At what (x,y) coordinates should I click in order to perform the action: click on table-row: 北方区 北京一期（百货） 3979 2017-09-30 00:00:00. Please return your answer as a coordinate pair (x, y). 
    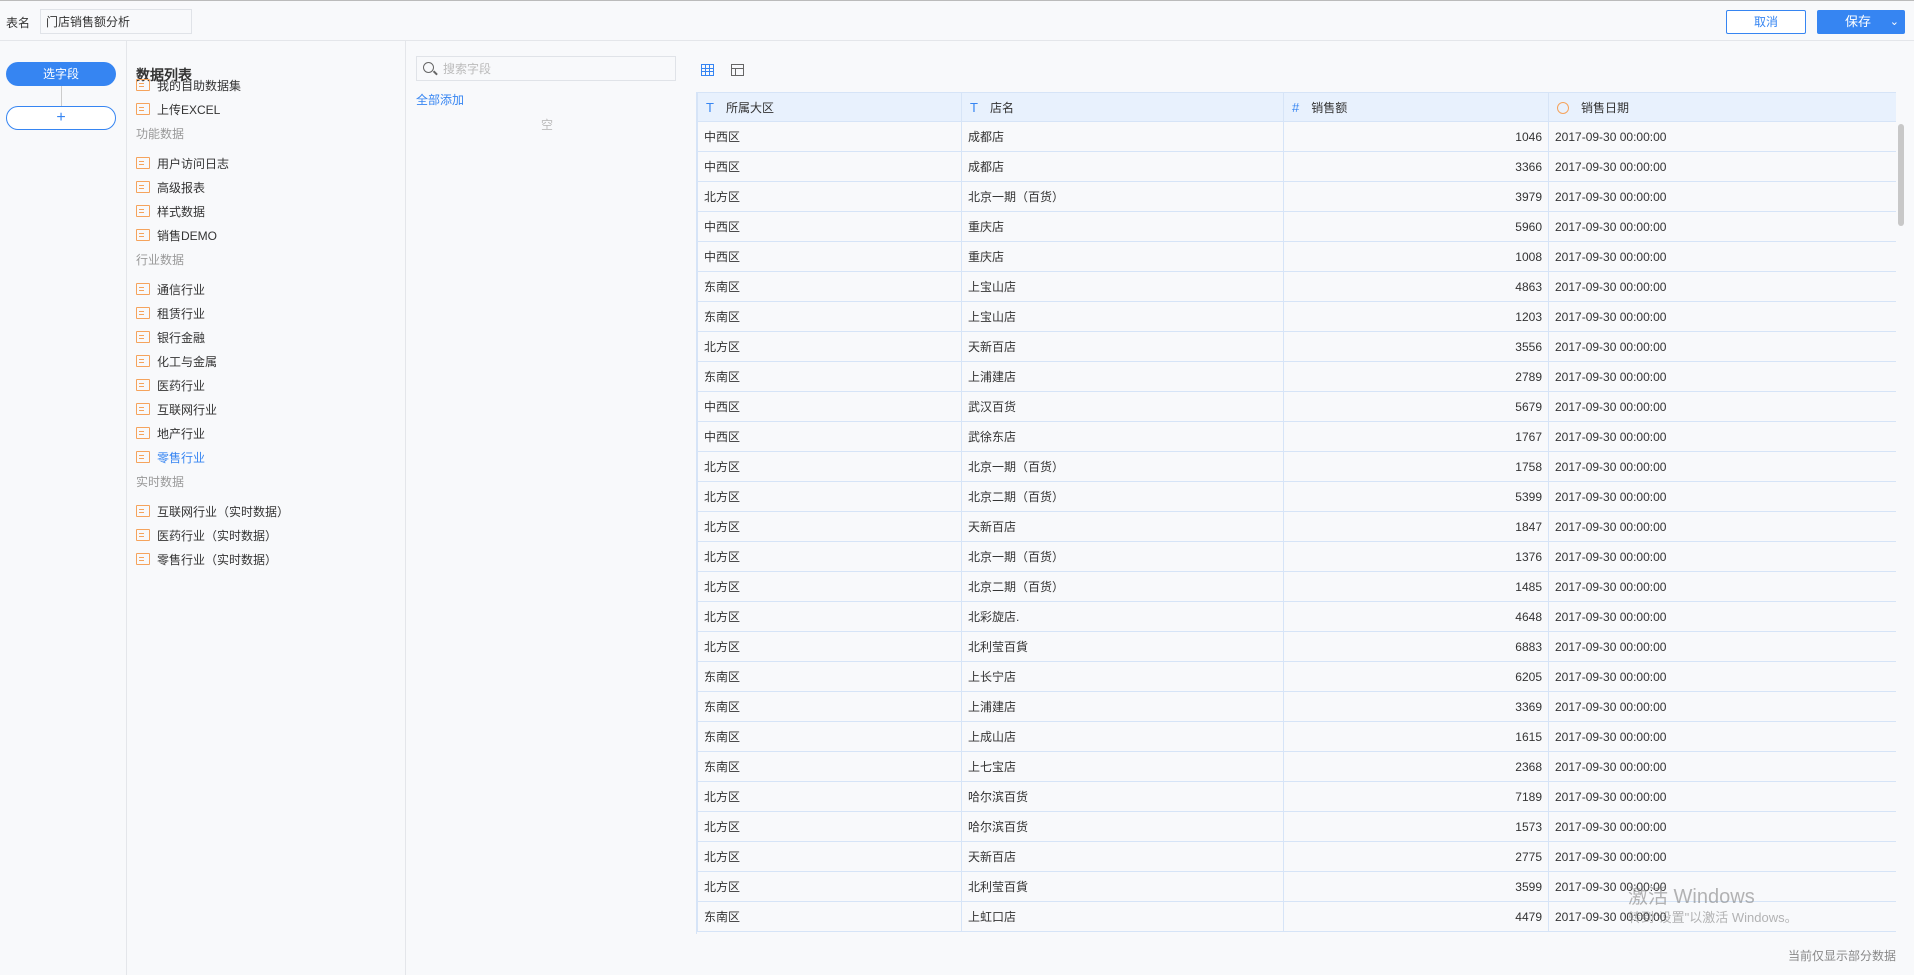
    Looking at the image, I should click on (1296, 196).